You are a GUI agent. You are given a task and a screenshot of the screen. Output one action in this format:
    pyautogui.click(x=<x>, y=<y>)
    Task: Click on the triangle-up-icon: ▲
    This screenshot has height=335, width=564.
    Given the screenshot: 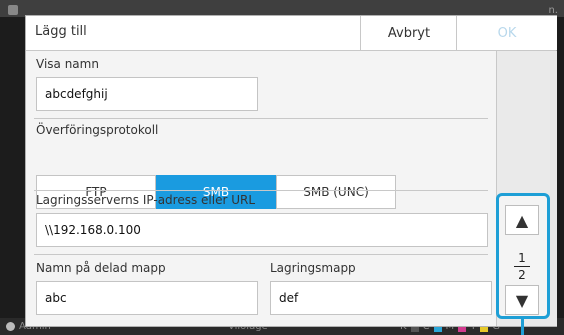 What is the action you would take?
    pyautogui.click(x=522, y=220)
    